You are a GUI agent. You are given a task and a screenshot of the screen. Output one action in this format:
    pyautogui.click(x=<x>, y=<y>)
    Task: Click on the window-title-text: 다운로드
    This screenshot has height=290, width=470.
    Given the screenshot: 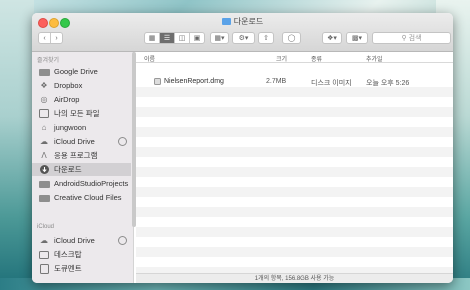 What is the action you would take?
    pyautogui.click(x=248, y=21)
    